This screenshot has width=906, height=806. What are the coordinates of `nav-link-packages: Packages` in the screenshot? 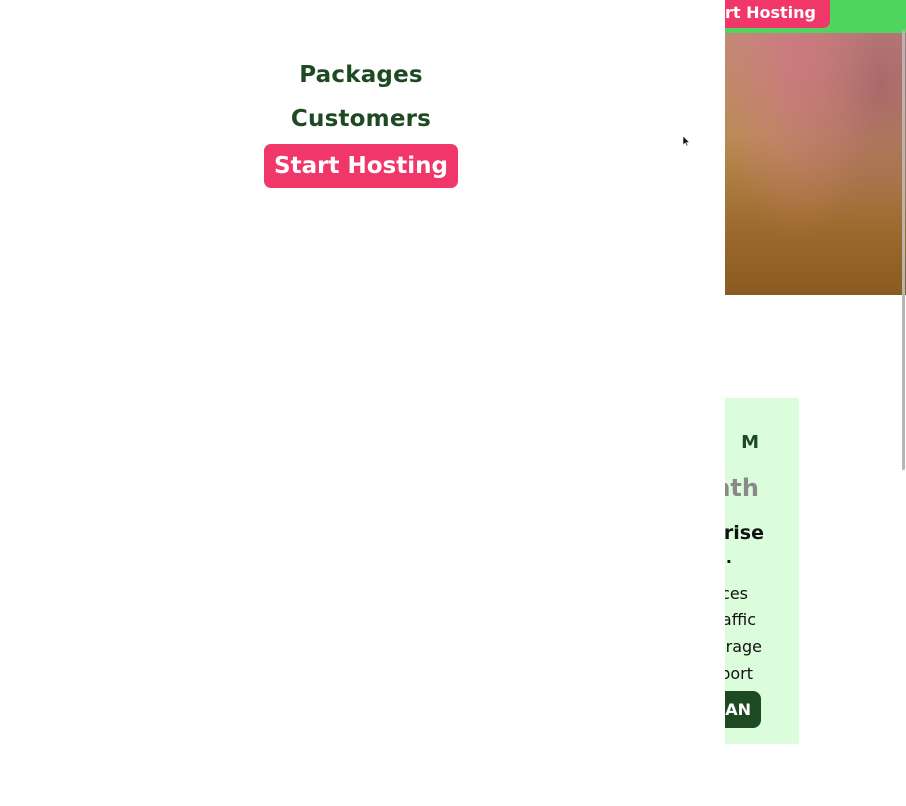 It's located at (361, 75).